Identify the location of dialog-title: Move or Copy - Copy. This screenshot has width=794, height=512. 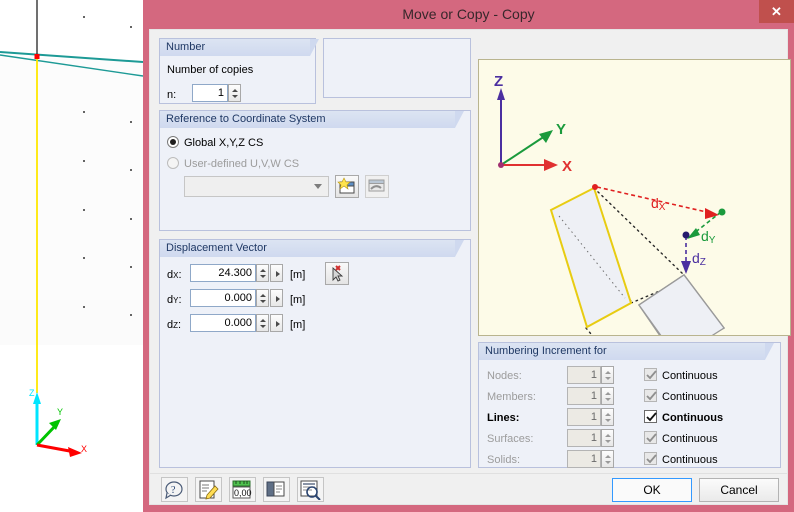
(468, 14).